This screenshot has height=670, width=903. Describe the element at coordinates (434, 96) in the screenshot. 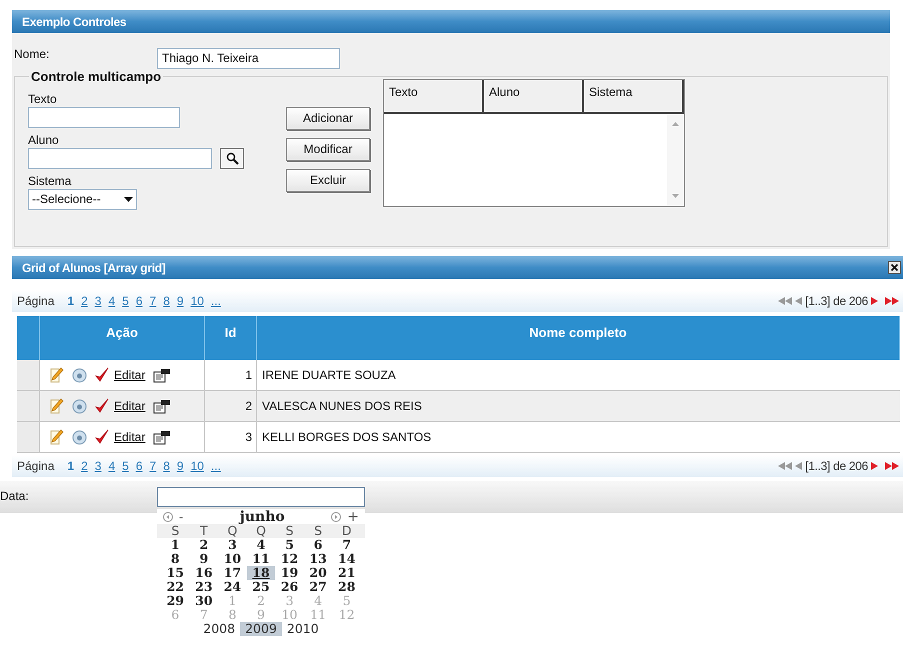

I see `column-header: Texto` at that location.